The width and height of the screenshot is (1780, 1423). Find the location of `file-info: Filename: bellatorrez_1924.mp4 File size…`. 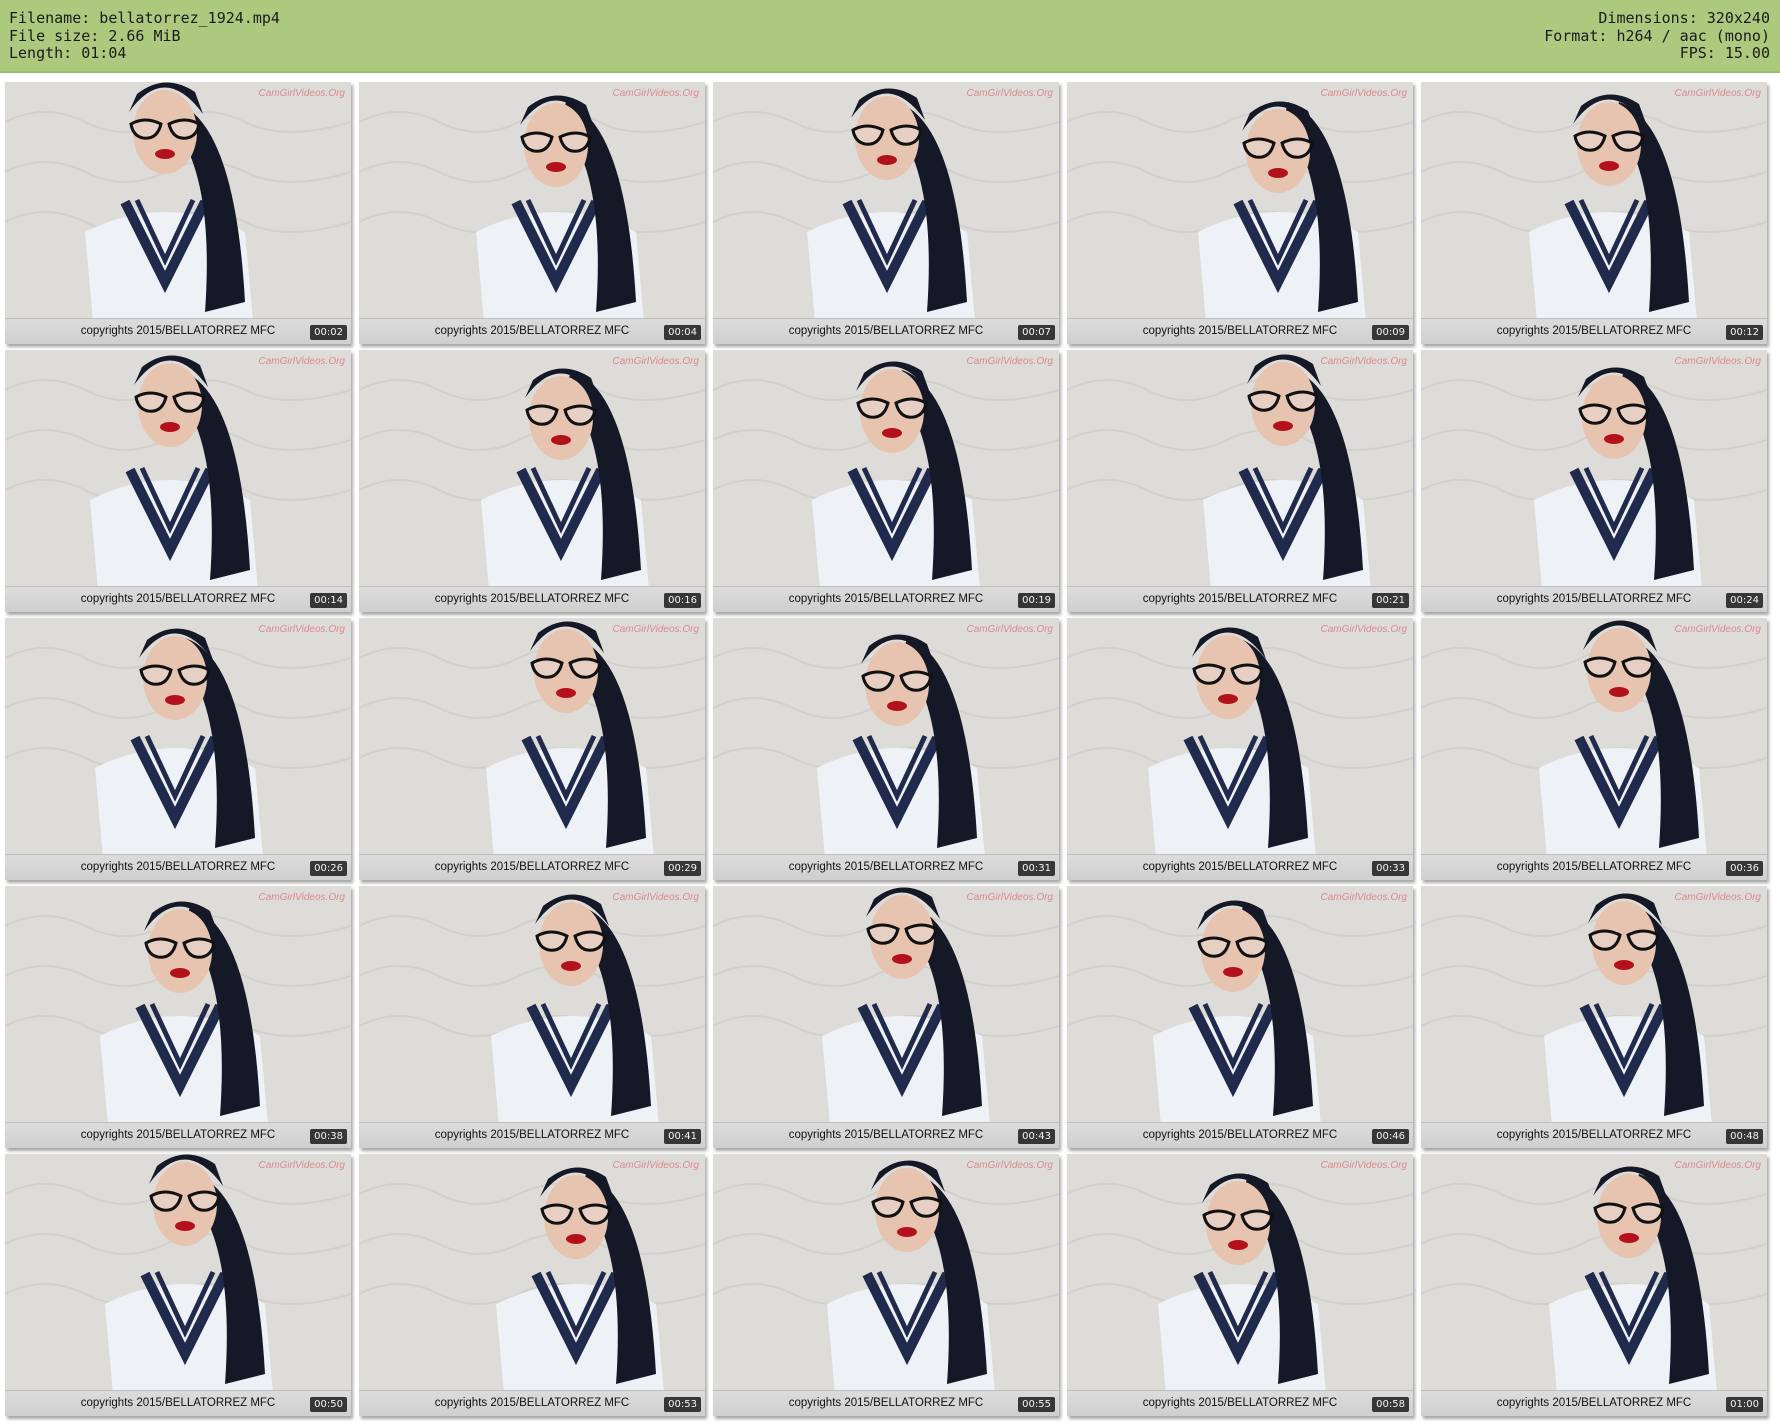

file-info: Filename: bellatorrez_1924.mp4 File size… is located at coordinates (144, 36).